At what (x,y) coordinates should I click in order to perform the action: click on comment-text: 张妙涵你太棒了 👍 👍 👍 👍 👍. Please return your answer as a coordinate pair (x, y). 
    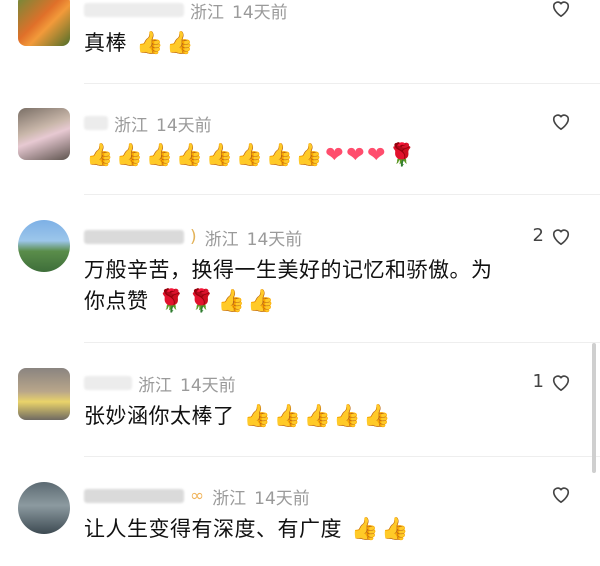
    Looking at the image, I should click on (238, 416).